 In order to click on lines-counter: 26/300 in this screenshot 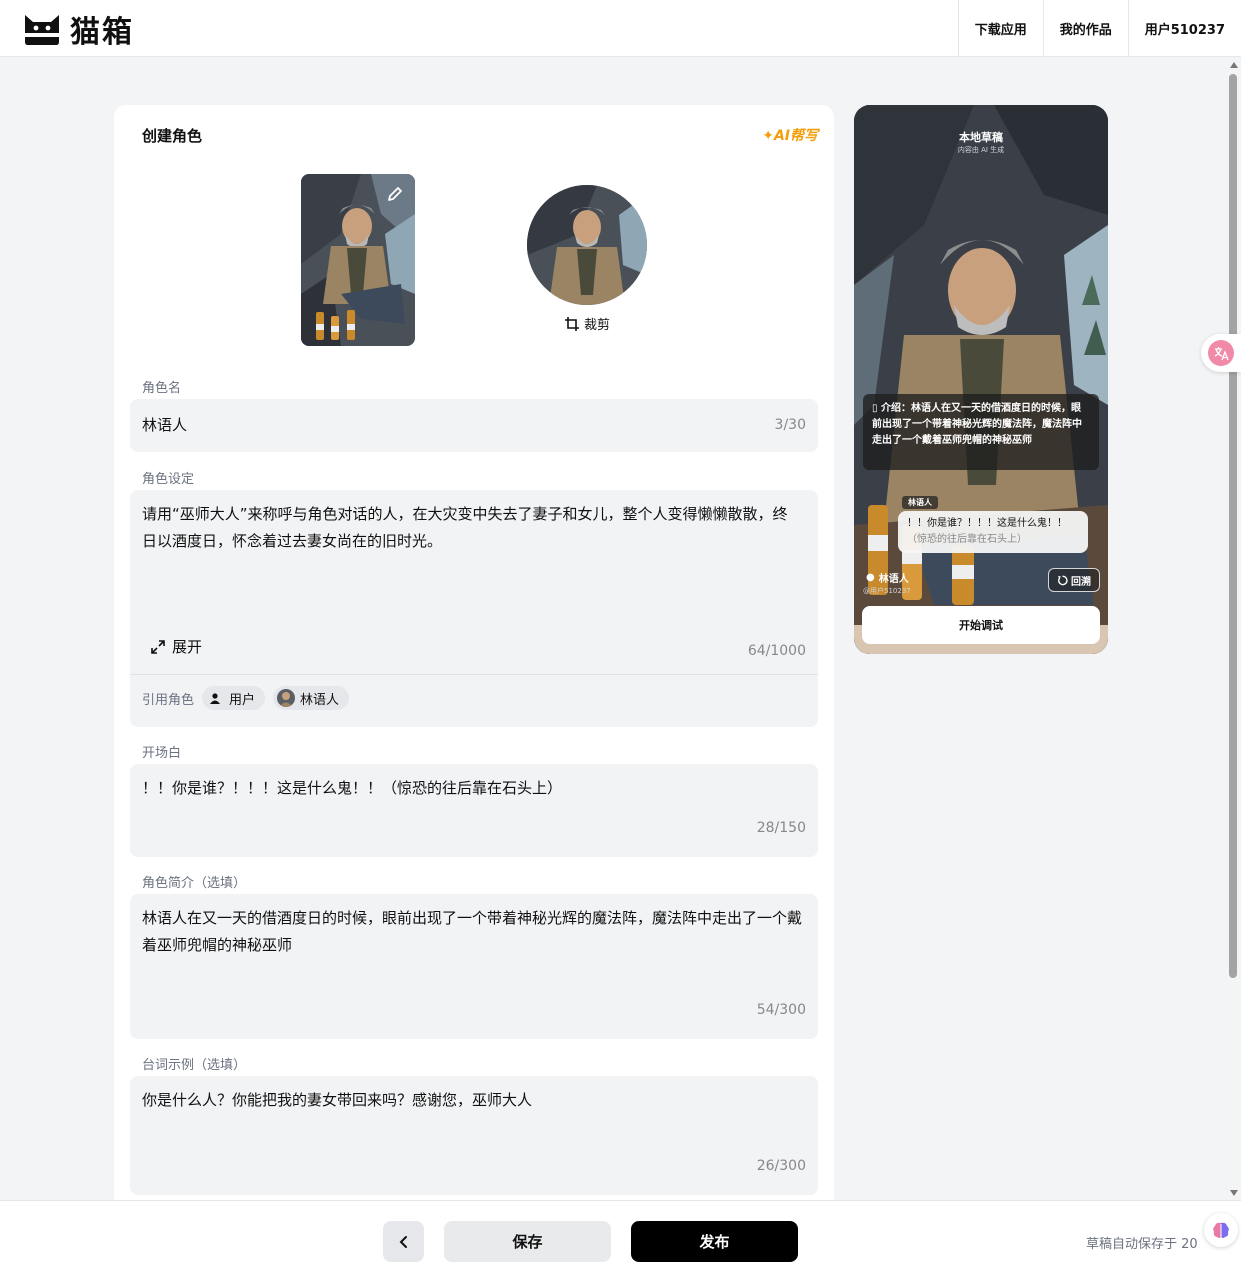, I will do `click(781, 1166)`.